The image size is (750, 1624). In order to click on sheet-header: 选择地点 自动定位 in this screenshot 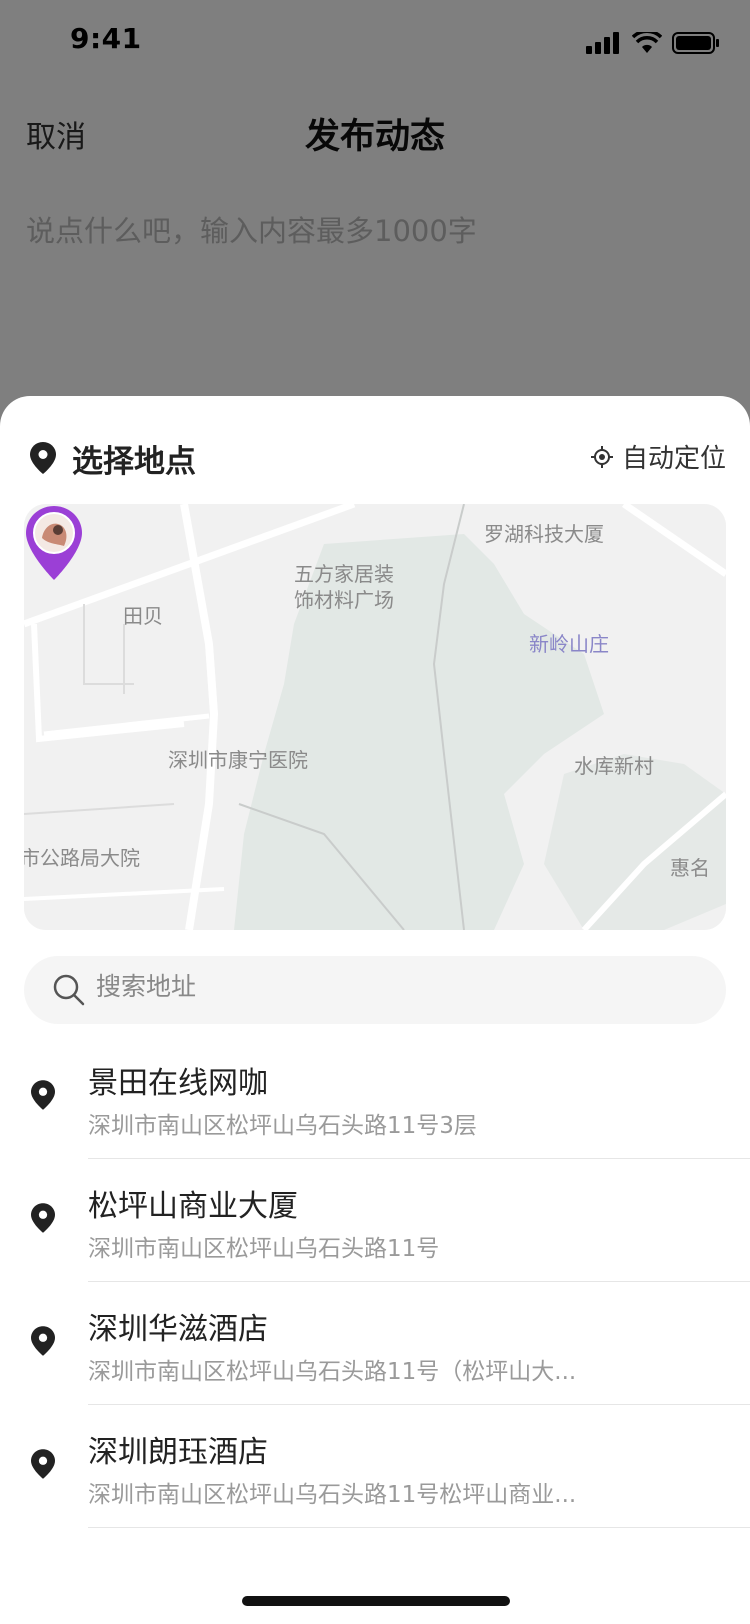, I will do `click(375, 451)`.